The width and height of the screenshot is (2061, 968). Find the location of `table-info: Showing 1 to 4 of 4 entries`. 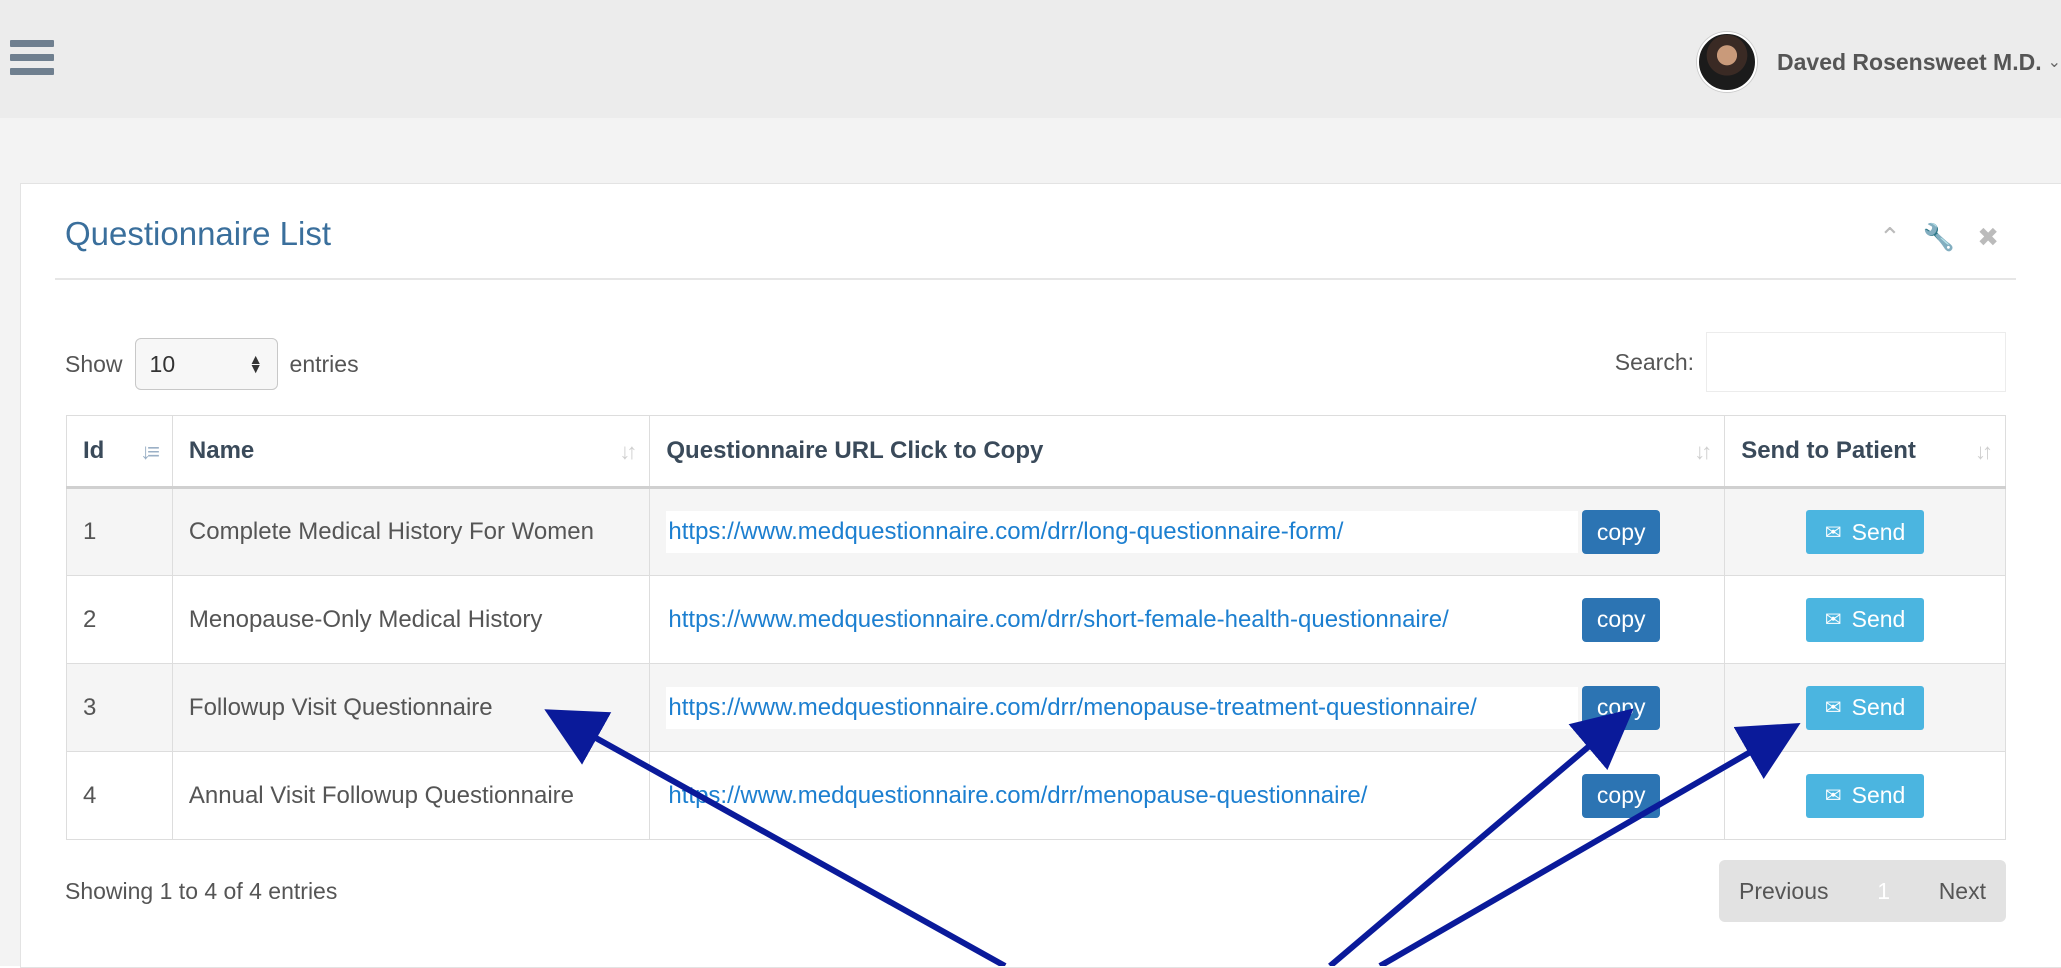

table-info: Showing 1 to 4 of 4 entries is located at coordinates (201, 891).